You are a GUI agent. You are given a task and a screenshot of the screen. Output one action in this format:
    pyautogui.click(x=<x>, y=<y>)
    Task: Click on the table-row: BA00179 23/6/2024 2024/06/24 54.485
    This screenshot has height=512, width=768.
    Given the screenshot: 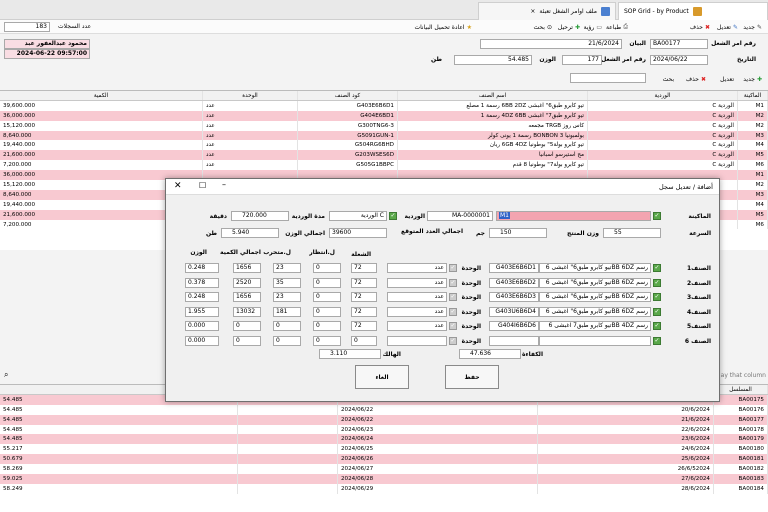 What is the action you would take?
    pyautogui.click(x=384, y=439)
    